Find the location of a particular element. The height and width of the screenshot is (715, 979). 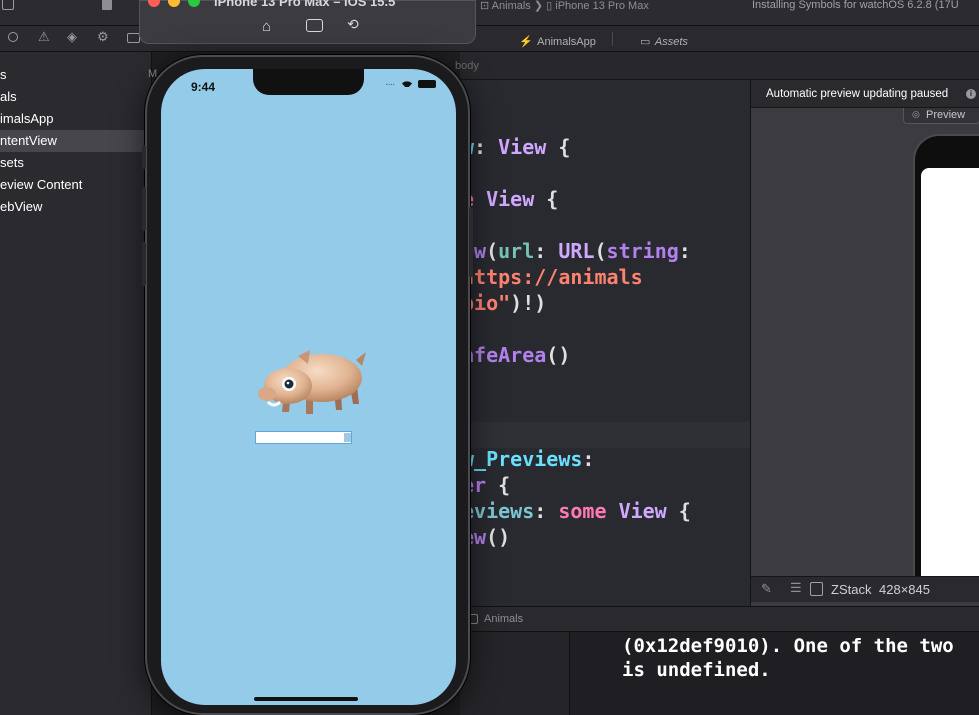

tab-assets: ▭ Assets is located at coordinates (664, 40).